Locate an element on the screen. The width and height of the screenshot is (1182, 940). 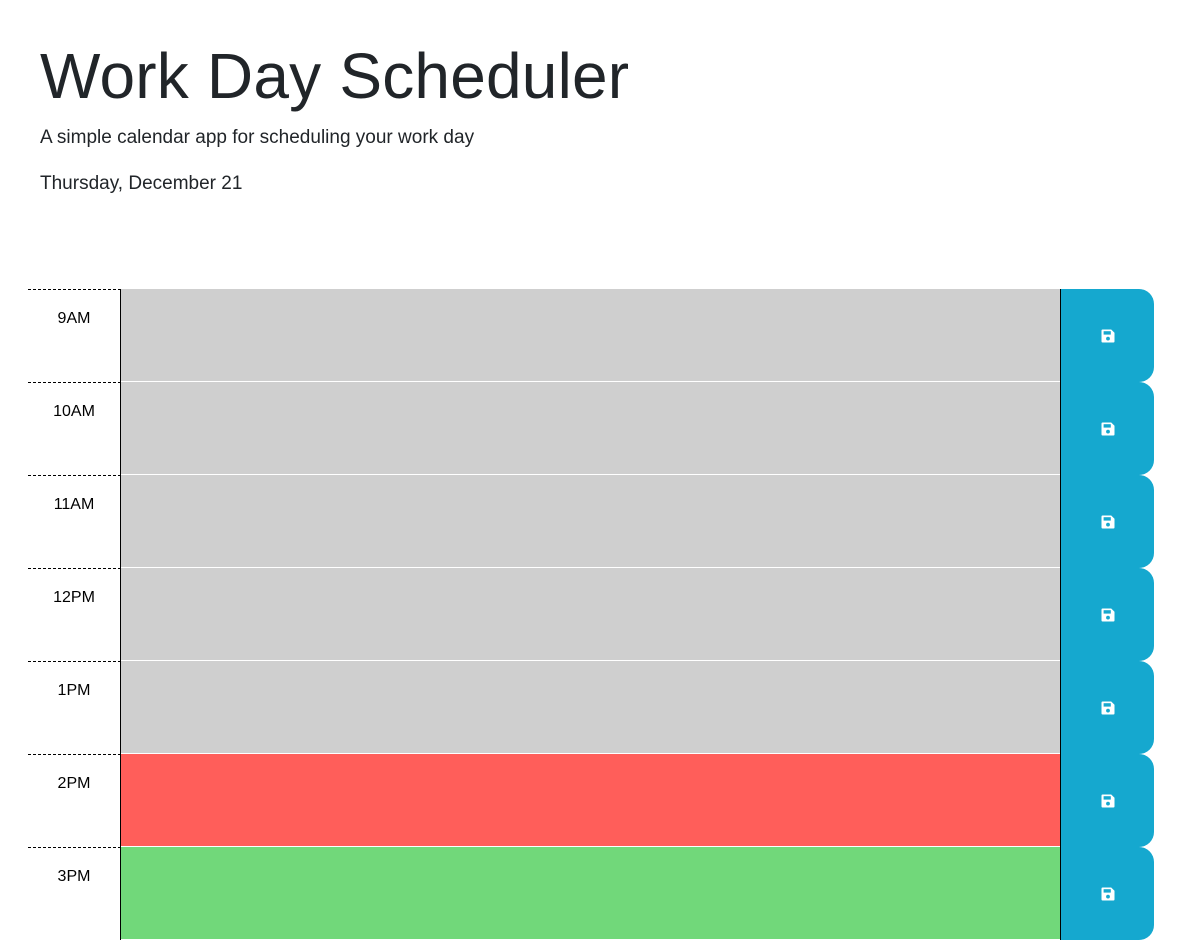
time-block: 9AM is located at coordinates (591, 335).